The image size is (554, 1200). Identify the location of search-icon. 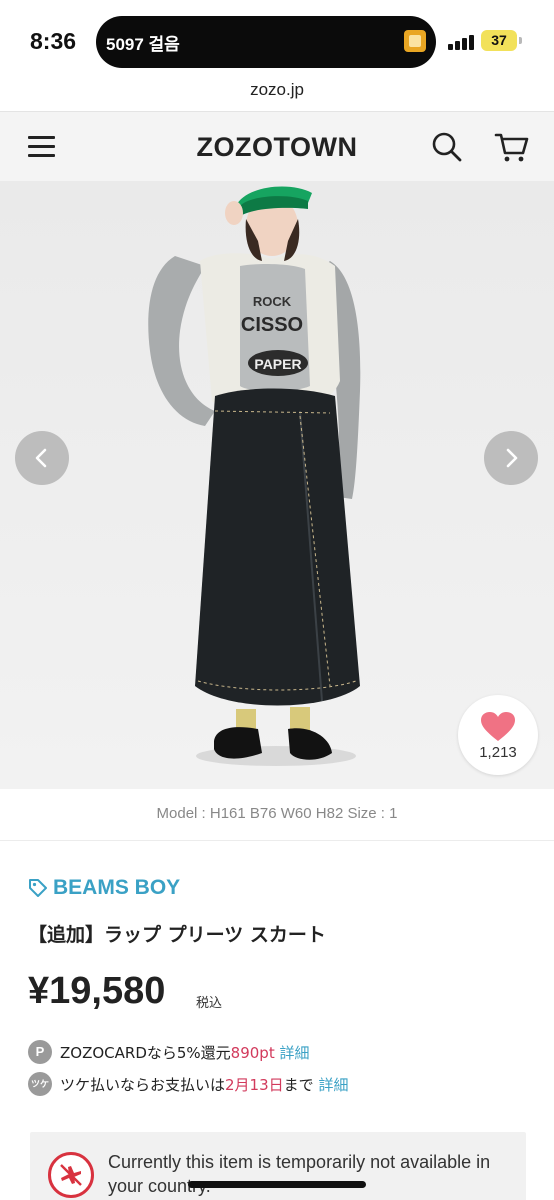
(447, 147).